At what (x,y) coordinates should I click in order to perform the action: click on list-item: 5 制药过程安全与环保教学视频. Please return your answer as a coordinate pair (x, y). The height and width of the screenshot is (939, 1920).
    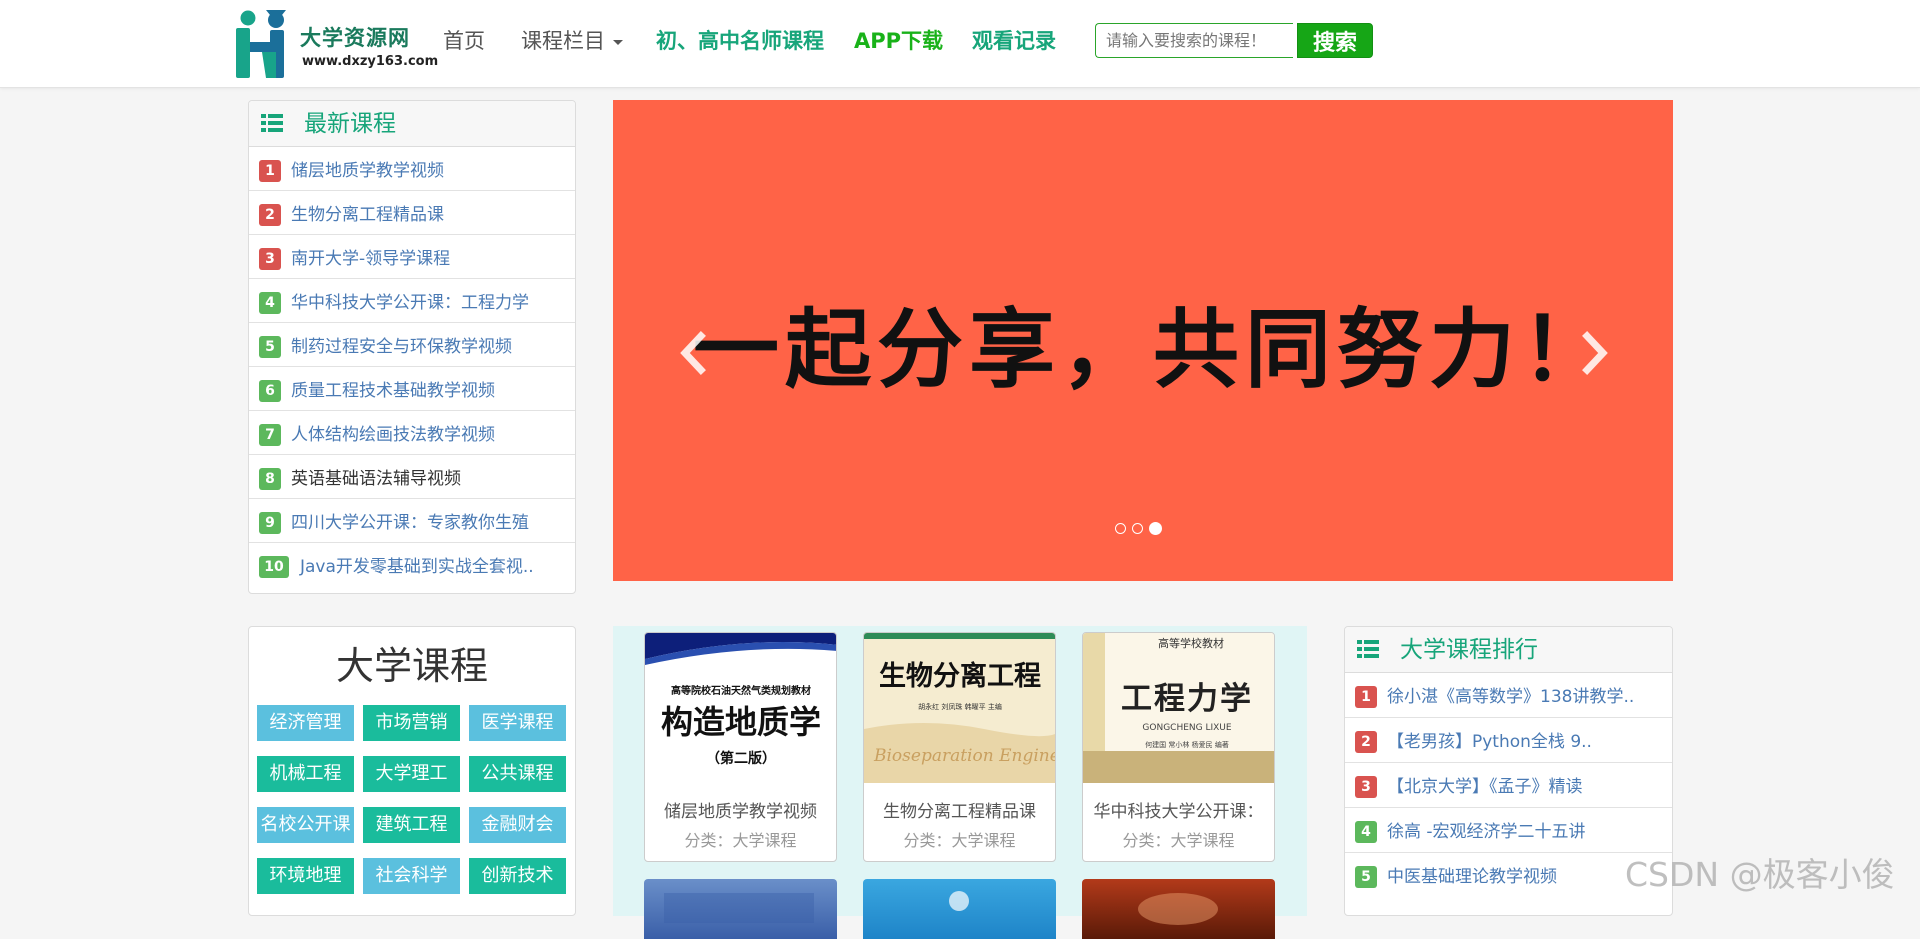
    Looking at the image, I should click on (412, 345).